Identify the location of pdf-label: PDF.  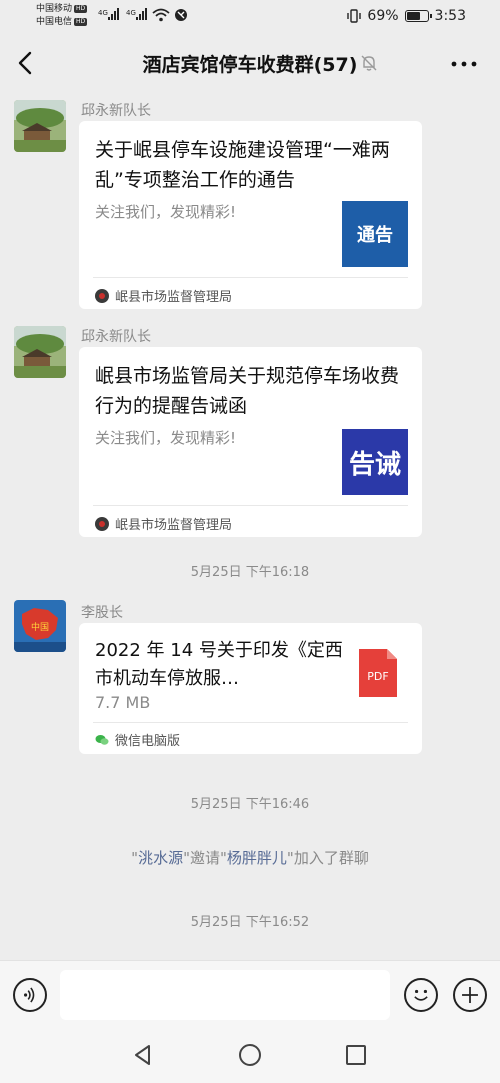
(377, 676).